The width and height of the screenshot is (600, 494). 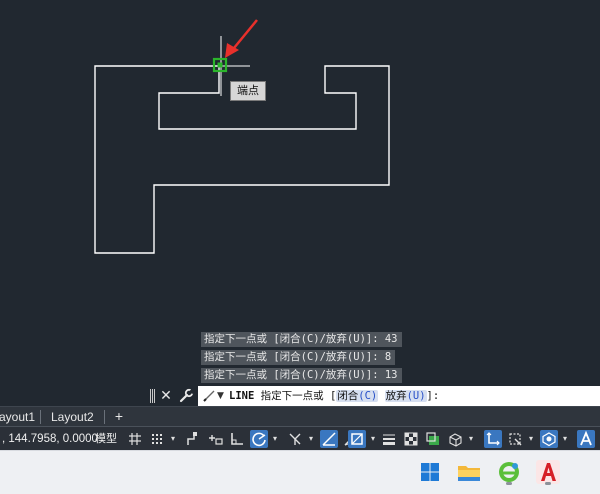 What do you see at coordinates (166, 396) in the screenshot?
I see `close-icon: ✕` at bounding box center [166, 396].